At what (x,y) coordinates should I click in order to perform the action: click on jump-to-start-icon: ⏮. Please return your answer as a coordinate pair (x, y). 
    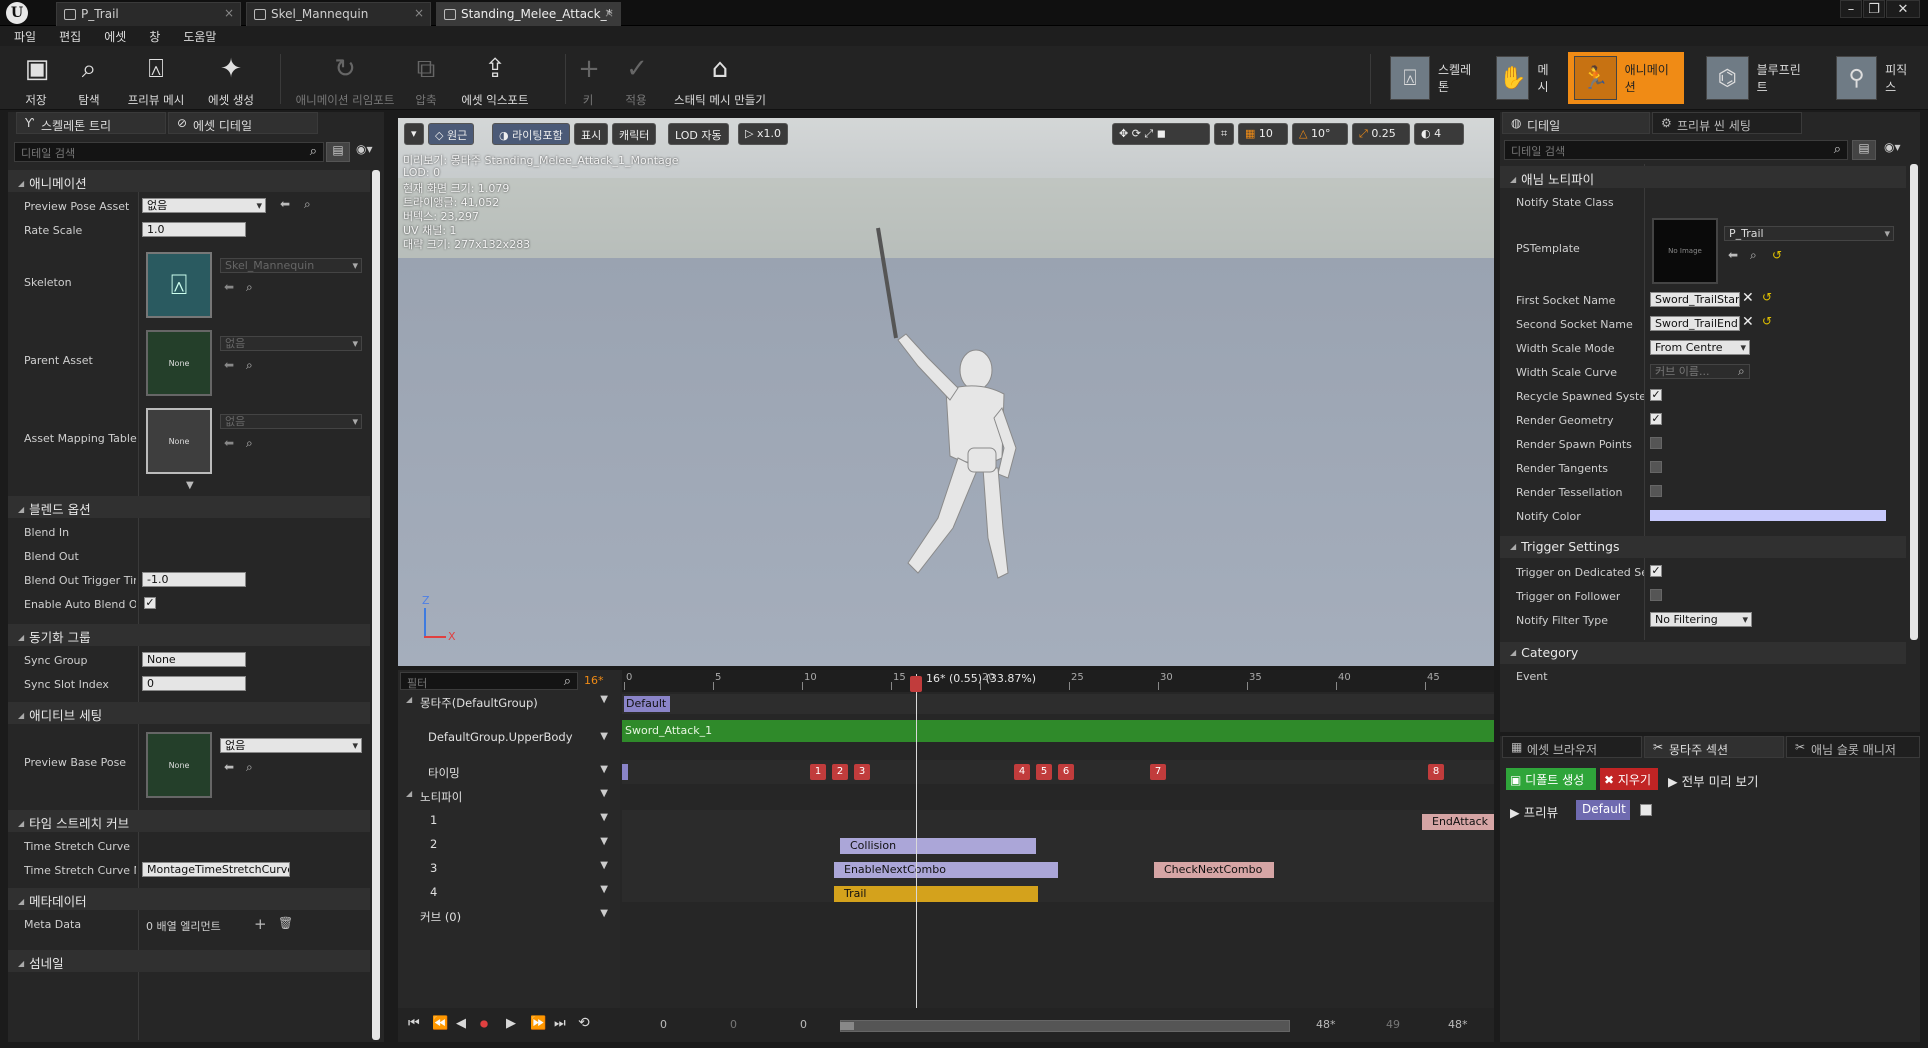
    Looking at the image, I should click on (414, 1023).